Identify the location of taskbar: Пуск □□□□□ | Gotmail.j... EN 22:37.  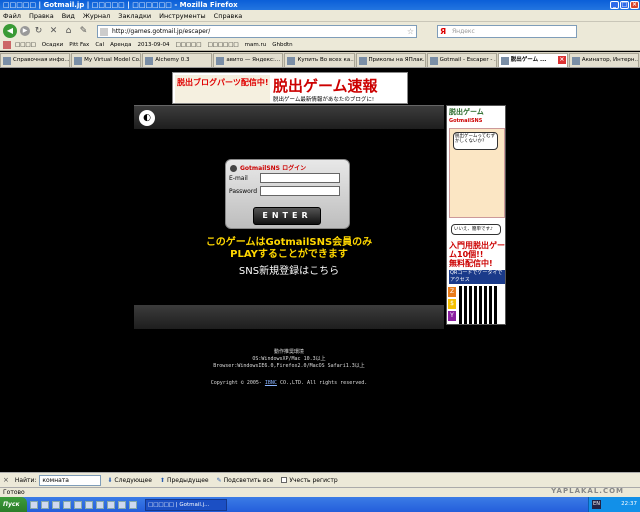
(320, 504).